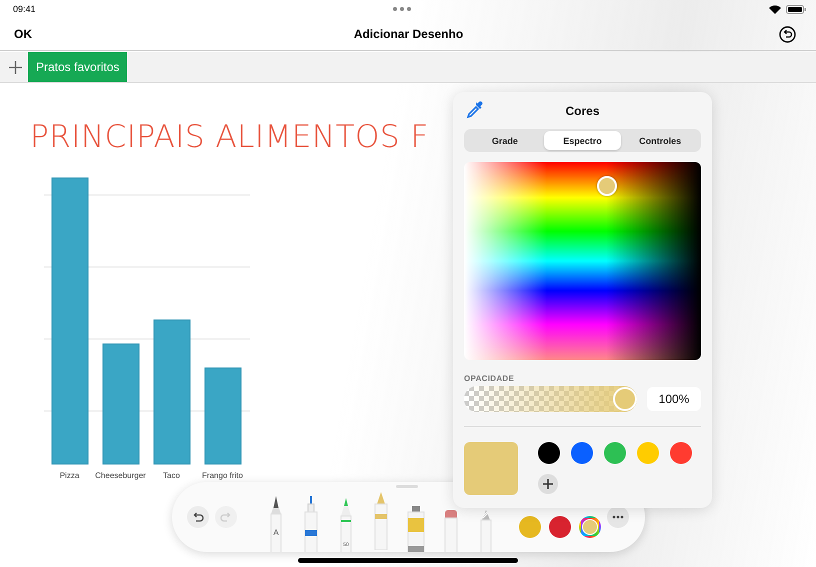  I want to click on undo-icon, so click(198, 517).